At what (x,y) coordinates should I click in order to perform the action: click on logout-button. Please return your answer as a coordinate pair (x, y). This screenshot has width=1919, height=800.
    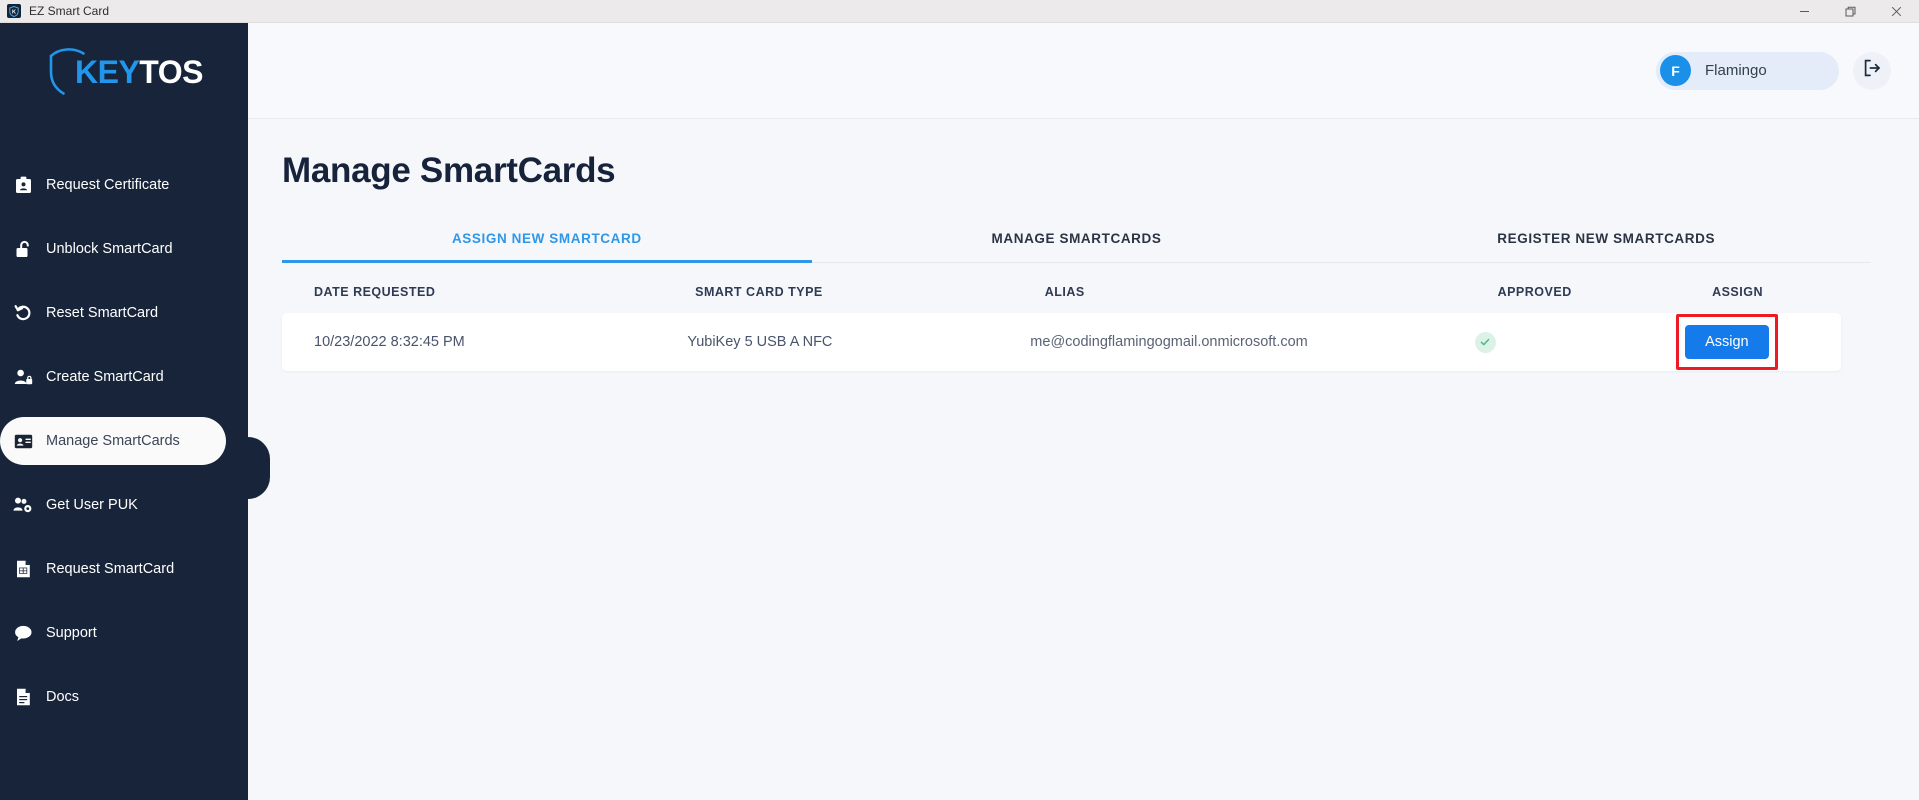
    Looking at the image, I should click on (1872, 70).